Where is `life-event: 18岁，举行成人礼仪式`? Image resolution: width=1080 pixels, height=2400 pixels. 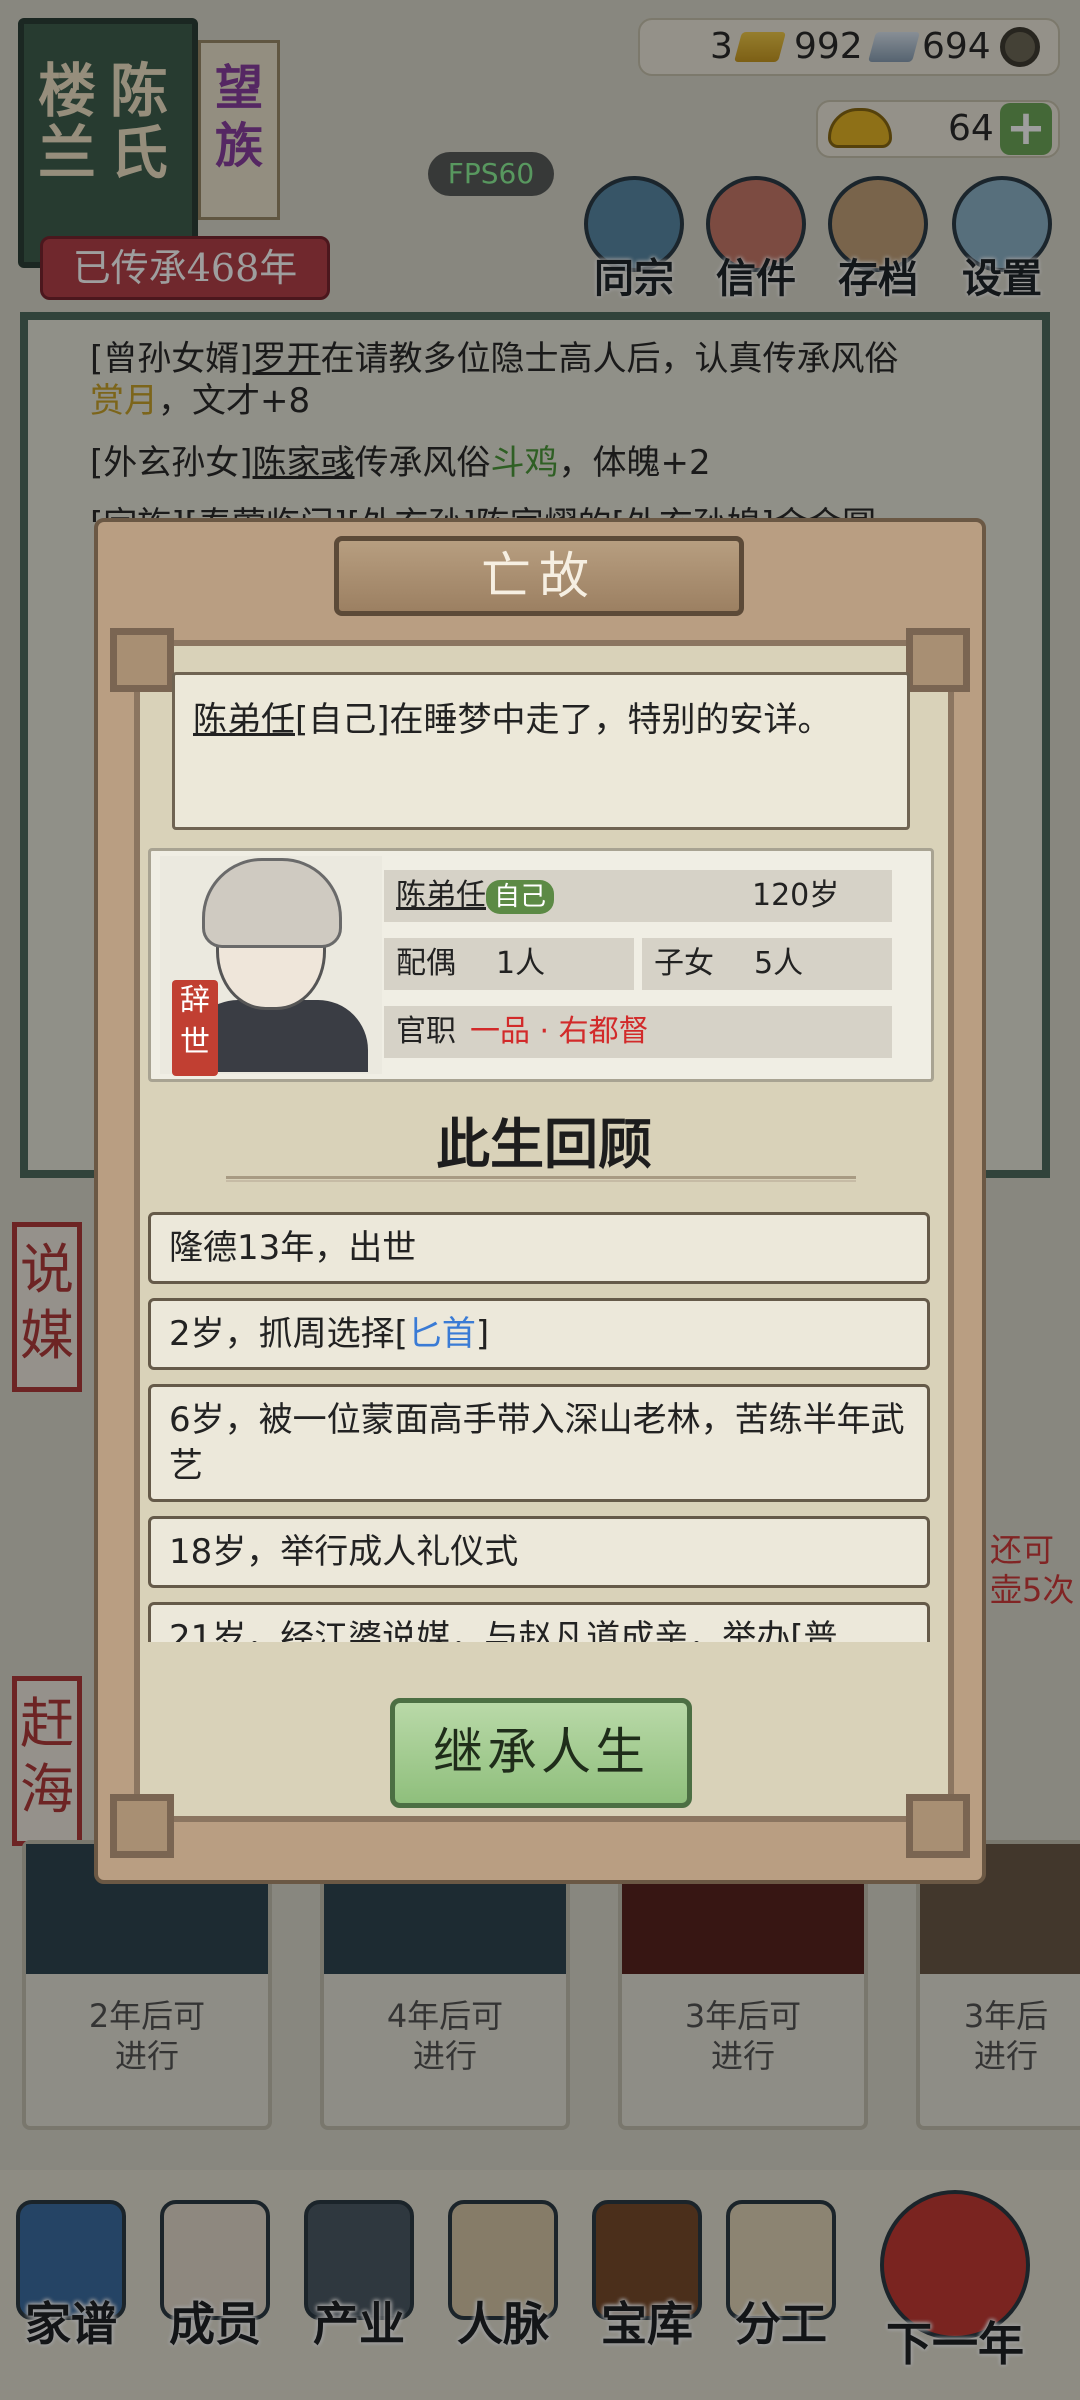 life-event: 18岁，举行成人礼仪式 is located at coordinates (539, 1552).